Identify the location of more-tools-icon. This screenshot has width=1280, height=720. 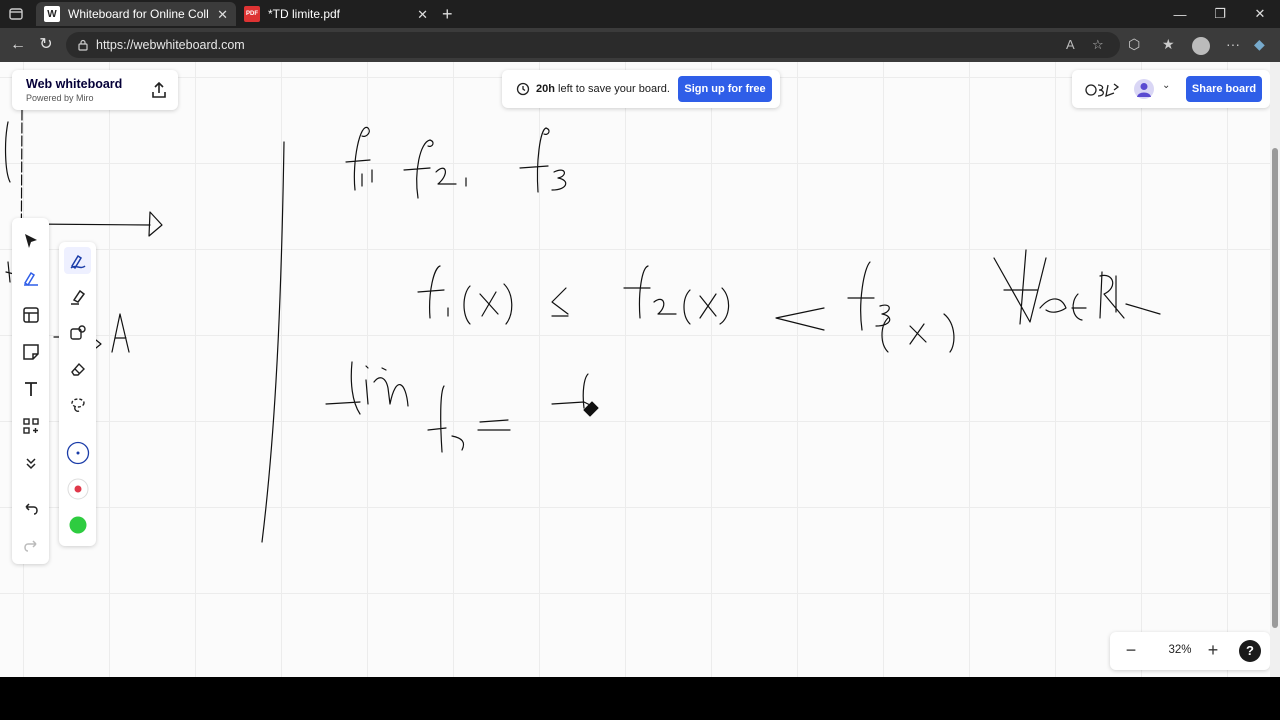
(30, 462).